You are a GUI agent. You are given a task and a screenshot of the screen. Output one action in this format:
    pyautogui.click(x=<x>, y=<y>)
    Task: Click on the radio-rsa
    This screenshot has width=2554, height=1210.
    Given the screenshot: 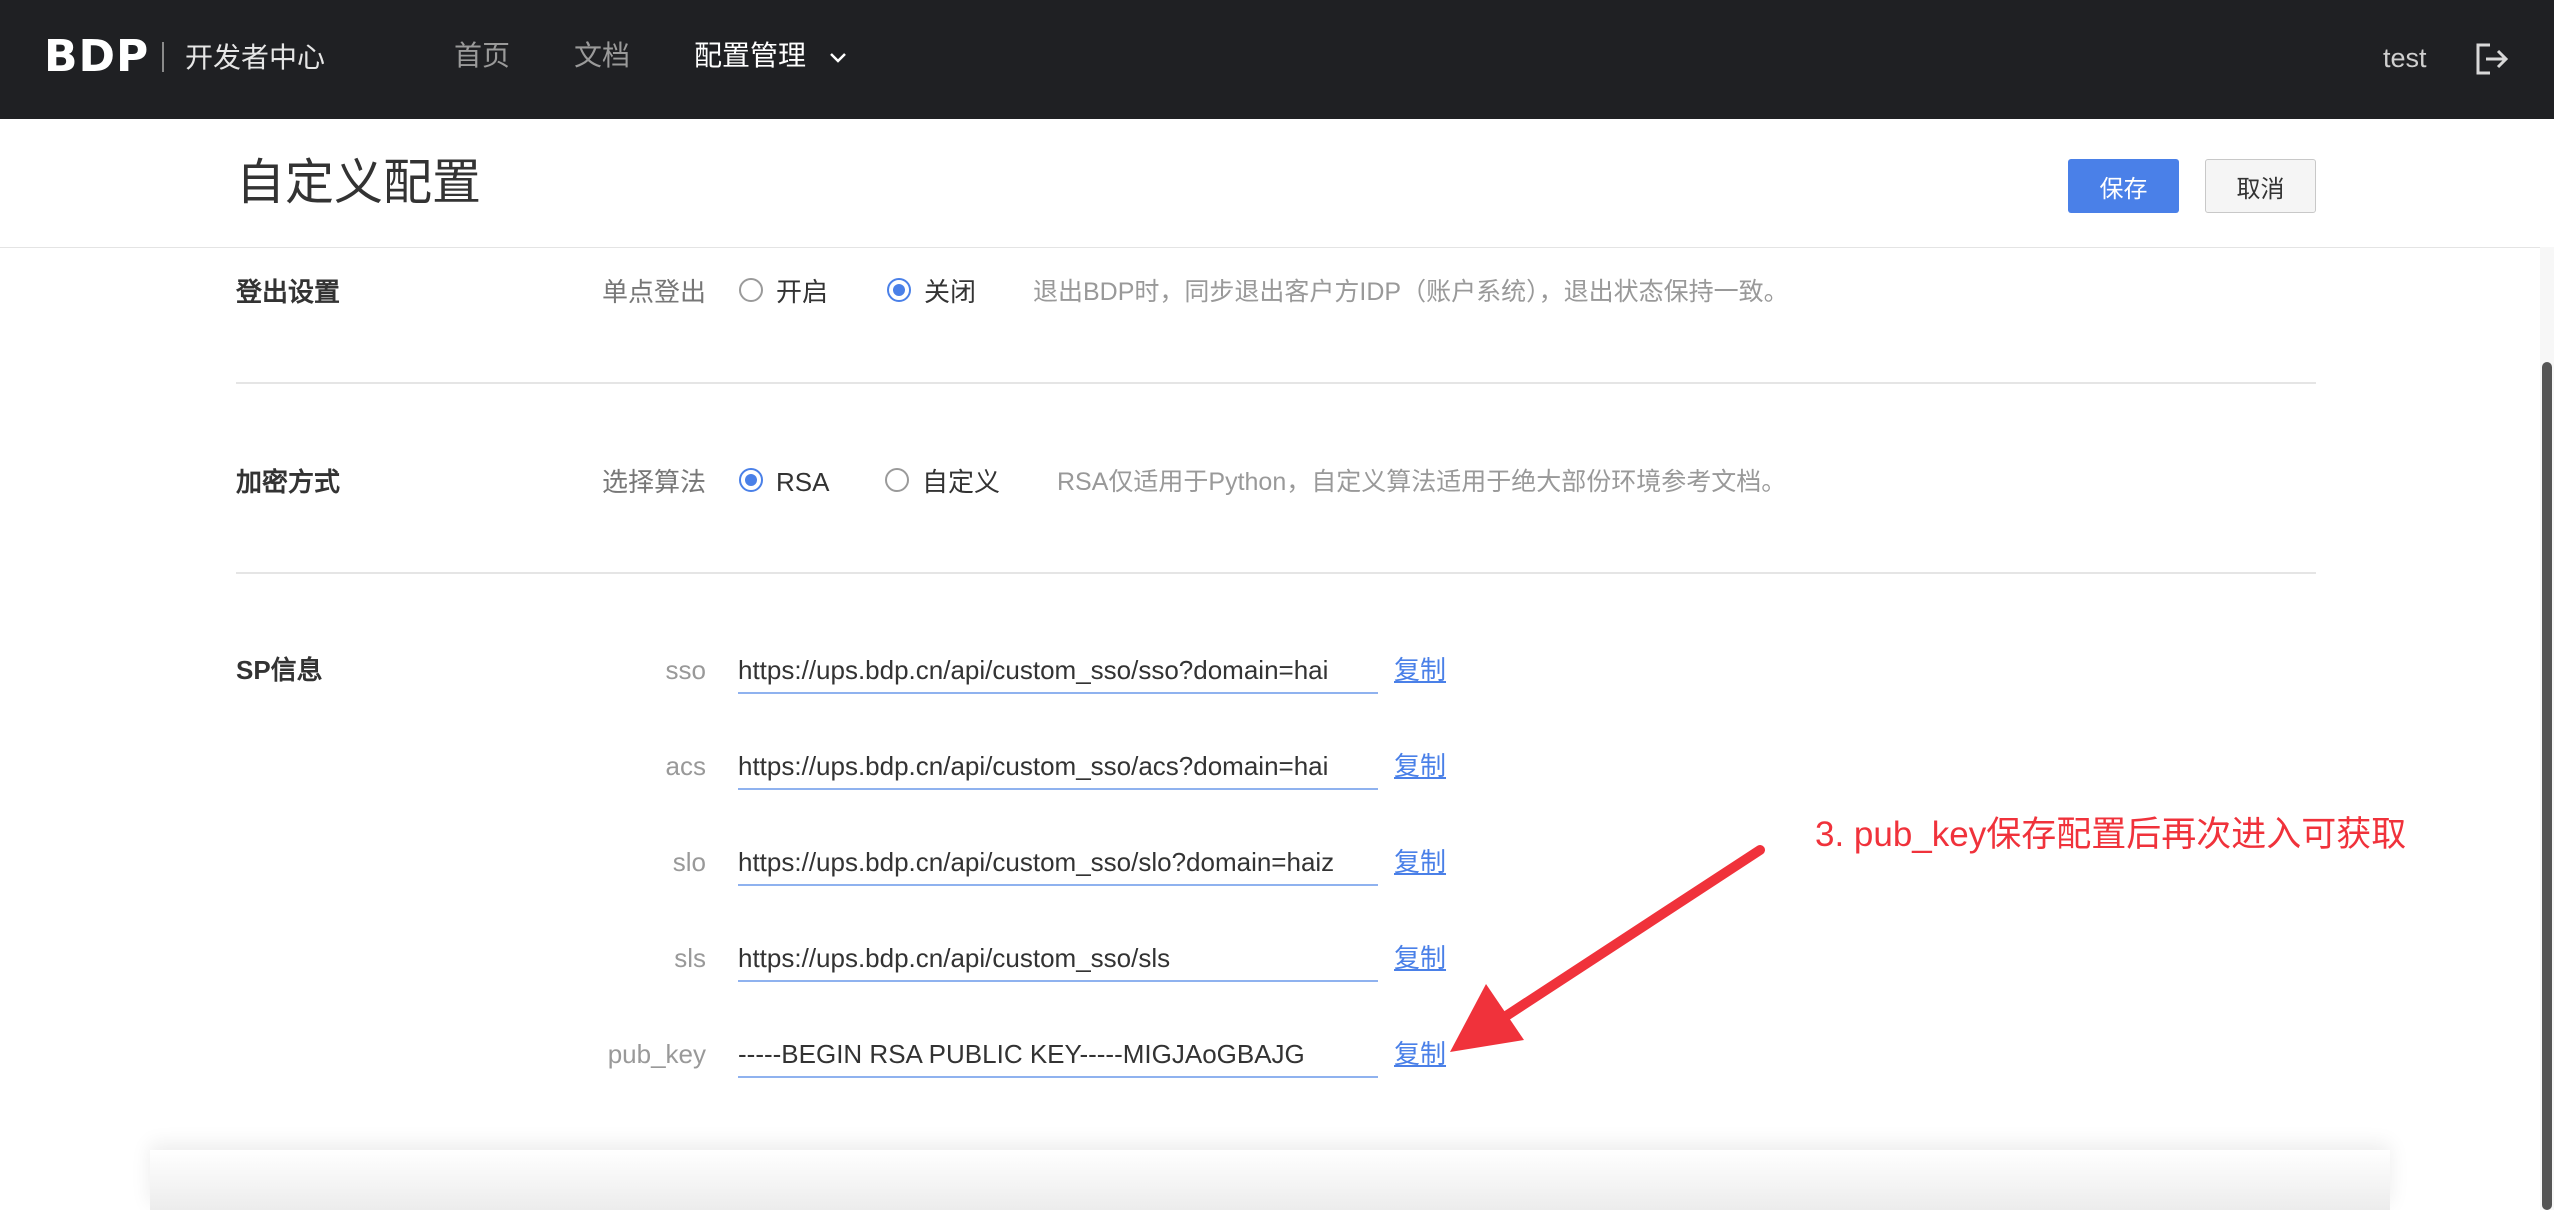 What is the action you would take?
    pyautogui.click(x=751, y=480)
    